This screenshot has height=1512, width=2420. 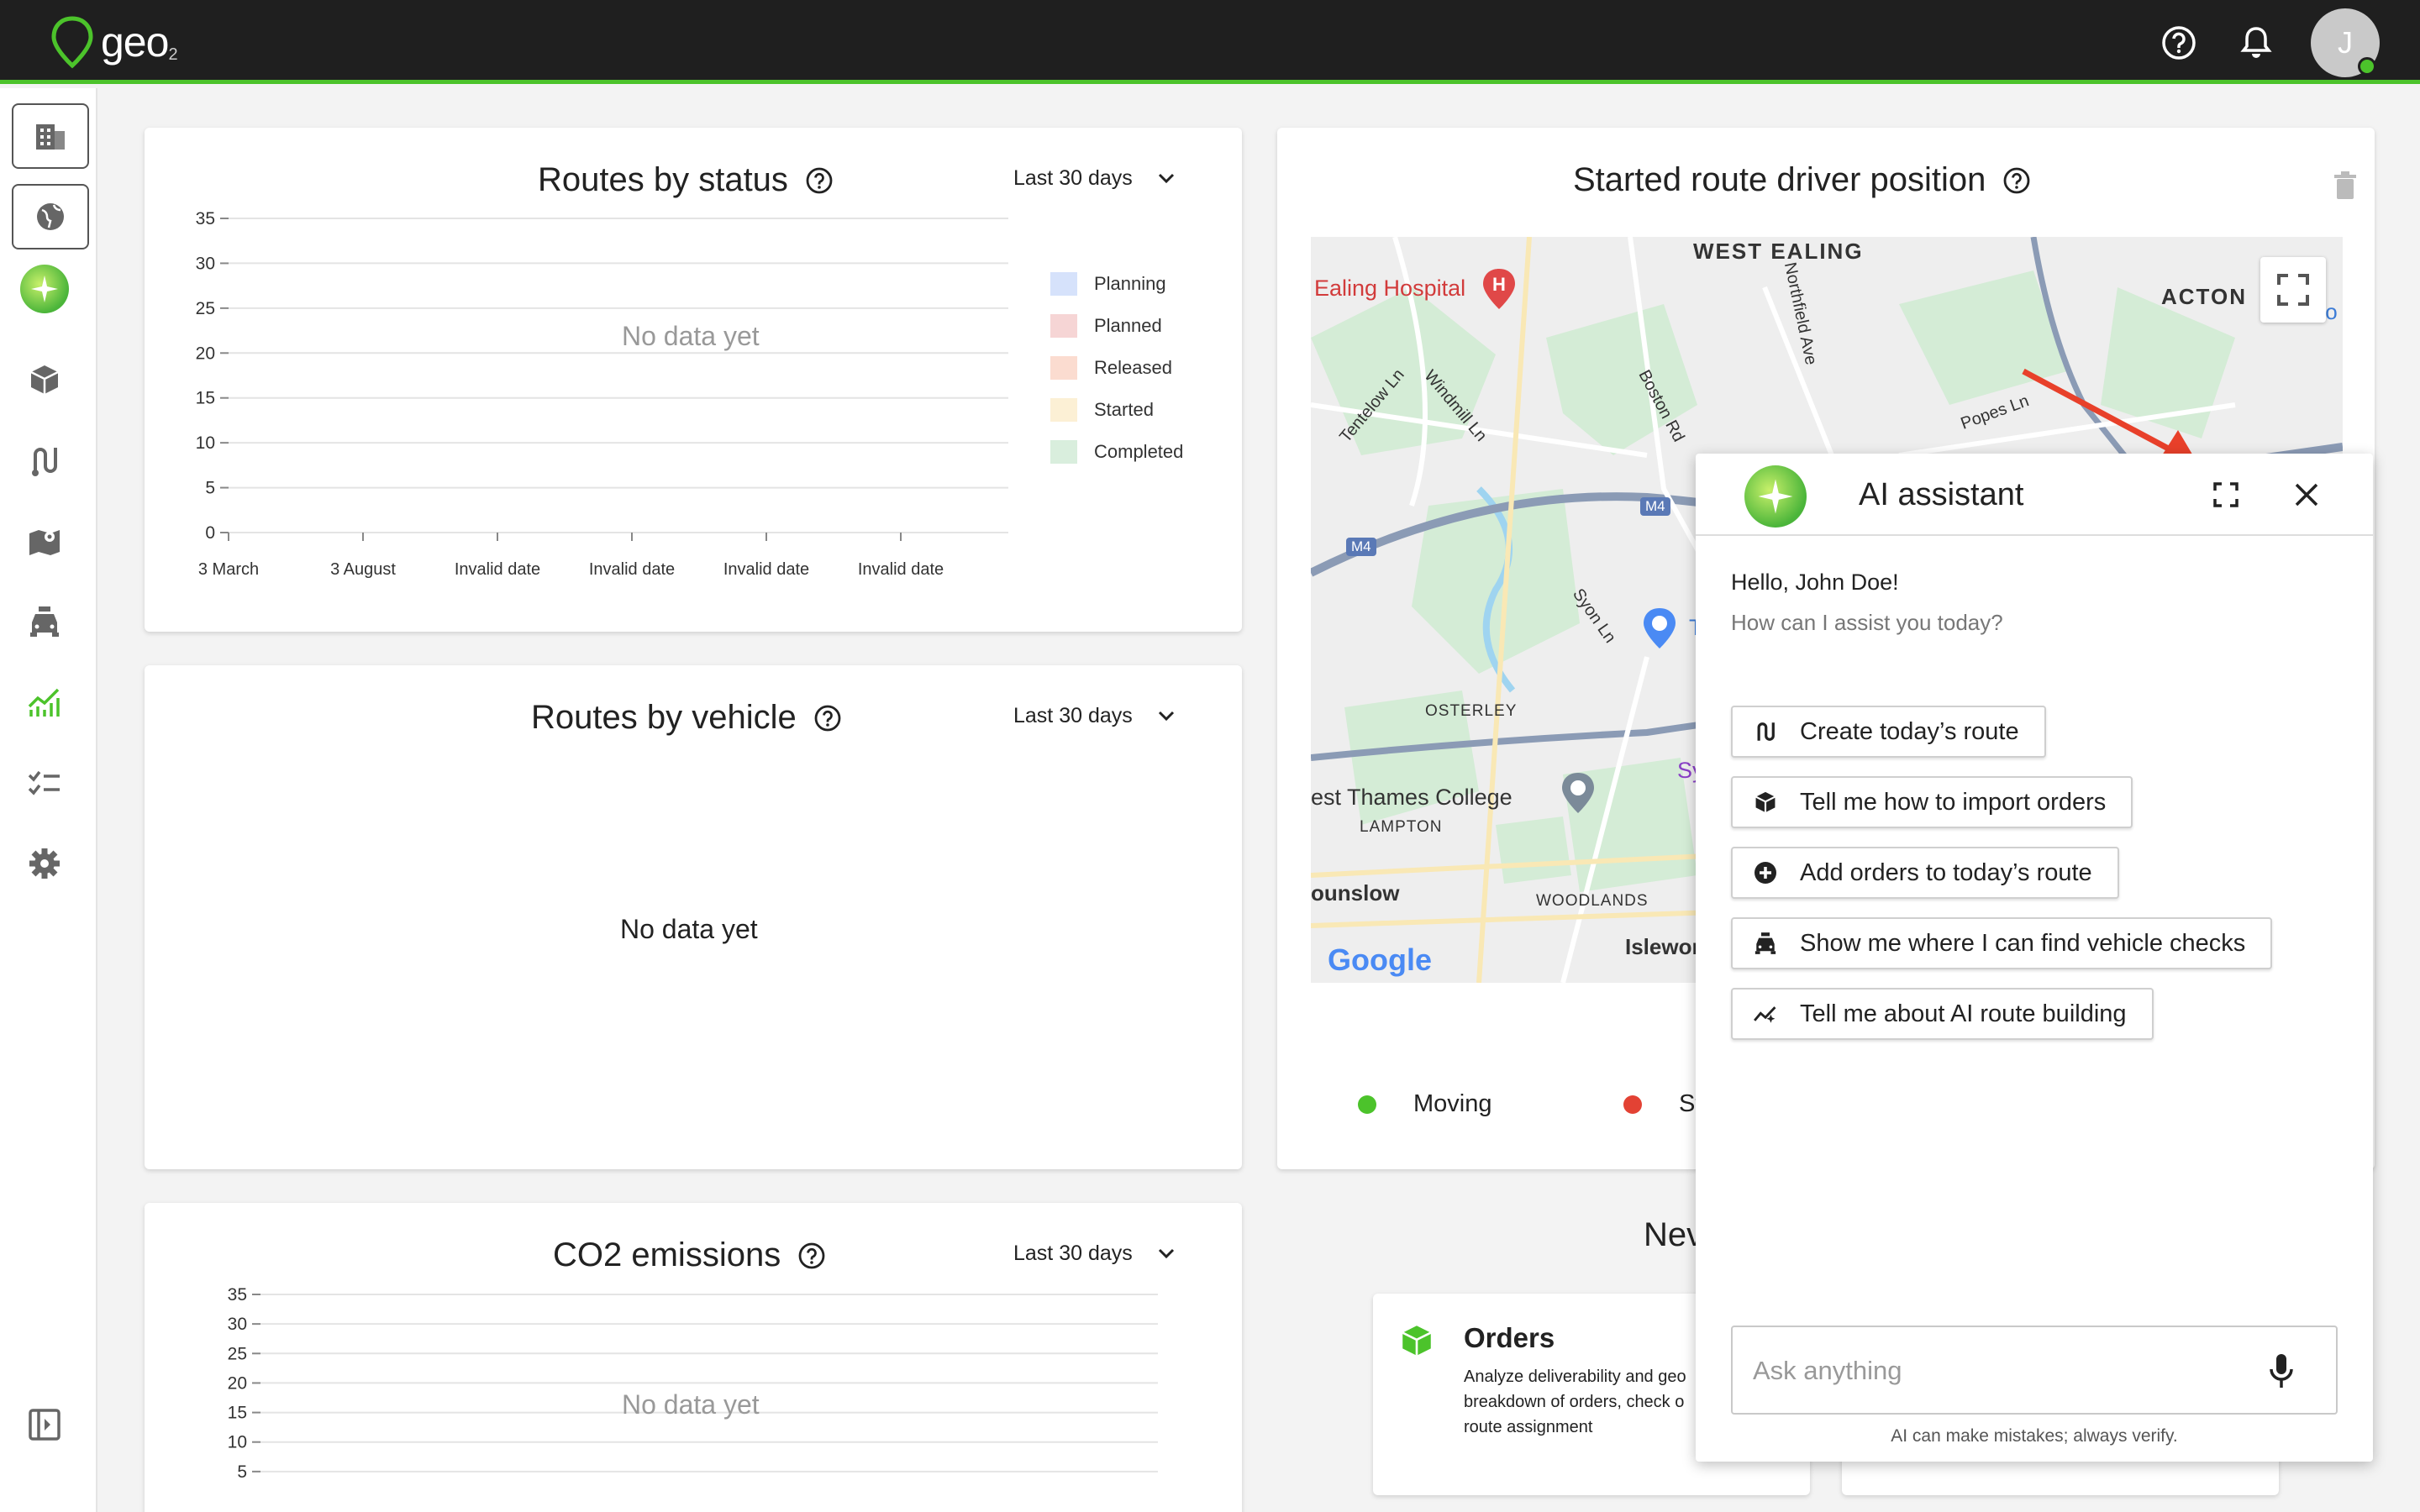 I want to click on x-tick-label: 3 August, so click(x=363, y=569).